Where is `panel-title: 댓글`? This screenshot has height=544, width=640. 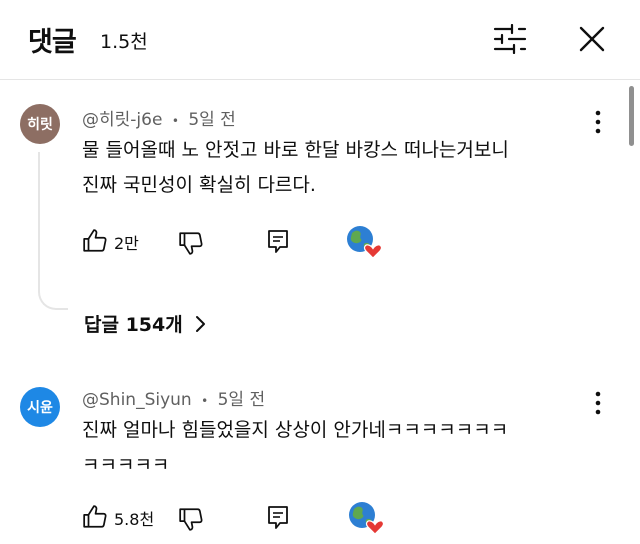 panel-title: 댓글 is located at coordinates (52, 42).